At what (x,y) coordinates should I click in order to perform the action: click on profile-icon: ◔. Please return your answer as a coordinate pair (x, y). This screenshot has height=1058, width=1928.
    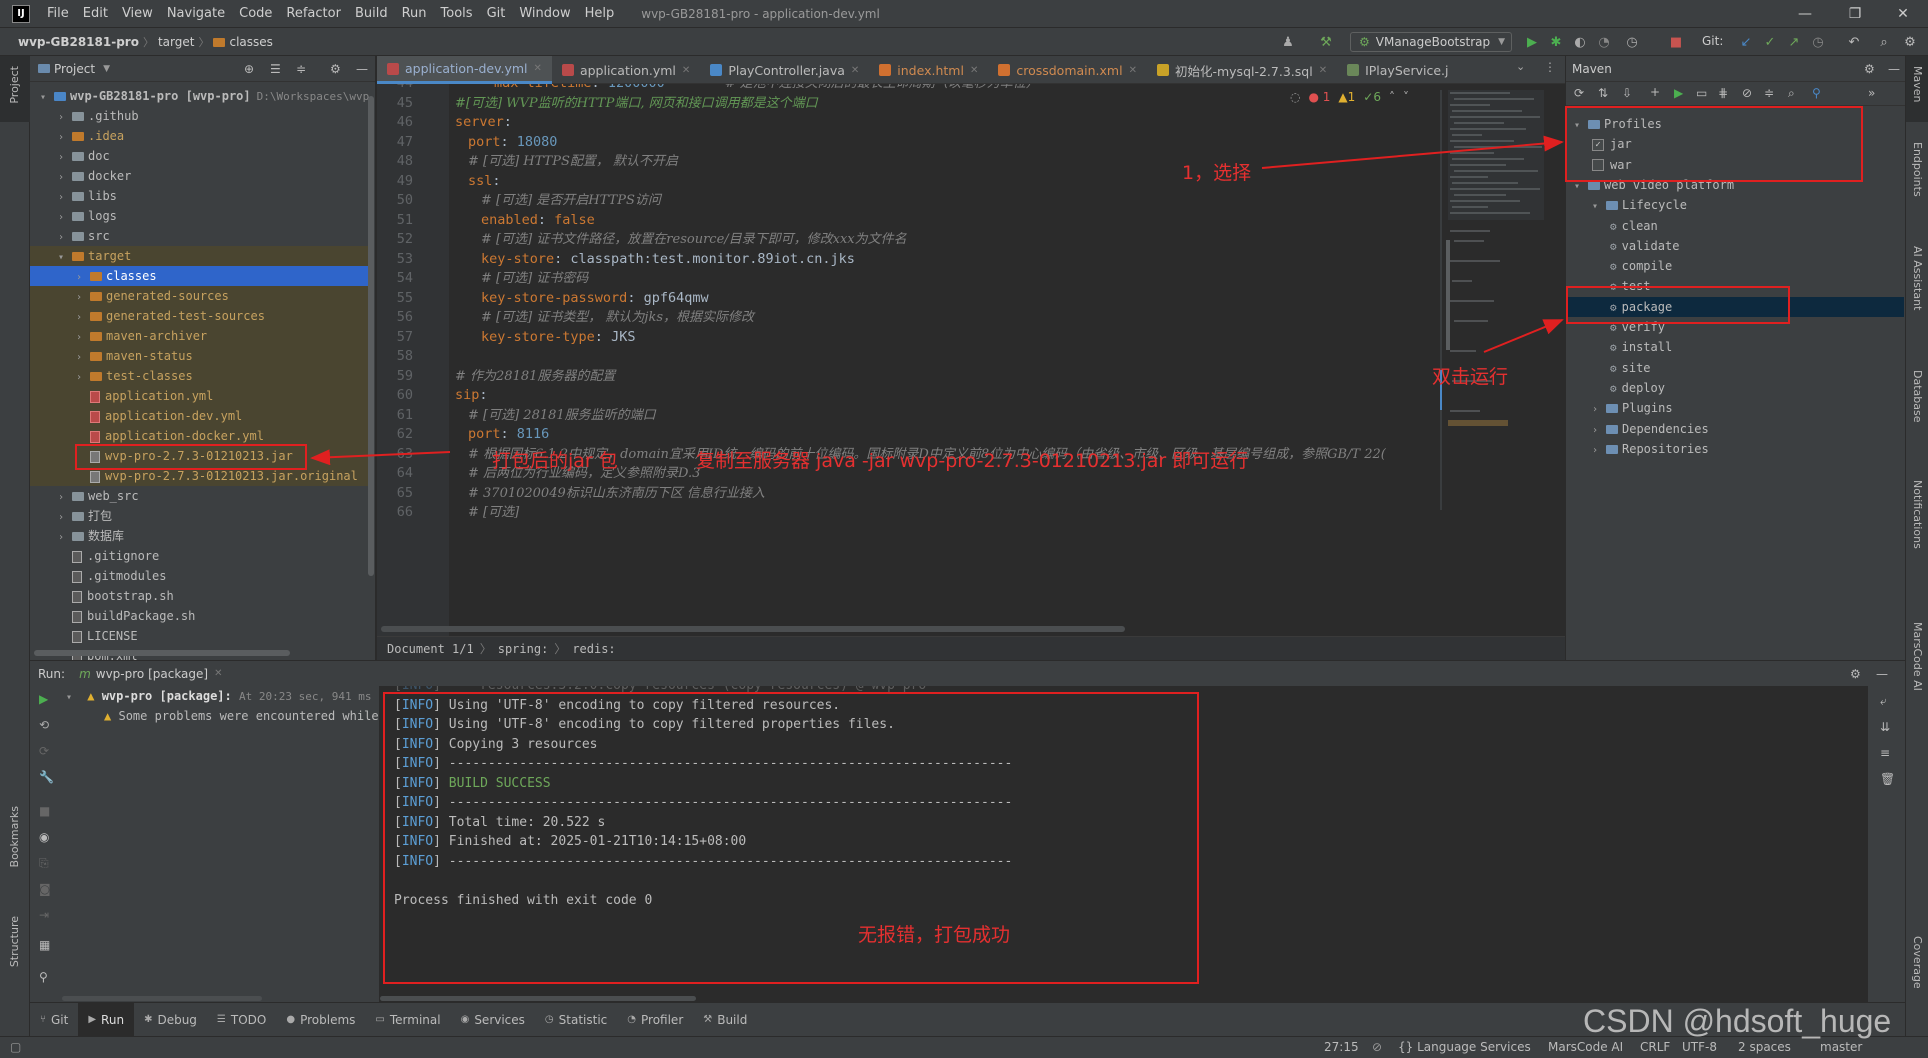
    Looking at the image, I should click on (1604, 42).